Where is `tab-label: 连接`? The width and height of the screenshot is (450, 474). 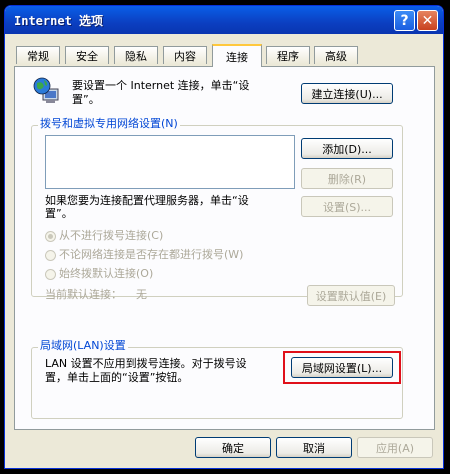
tab-label: 连接 is located at coordinates (237, 57).